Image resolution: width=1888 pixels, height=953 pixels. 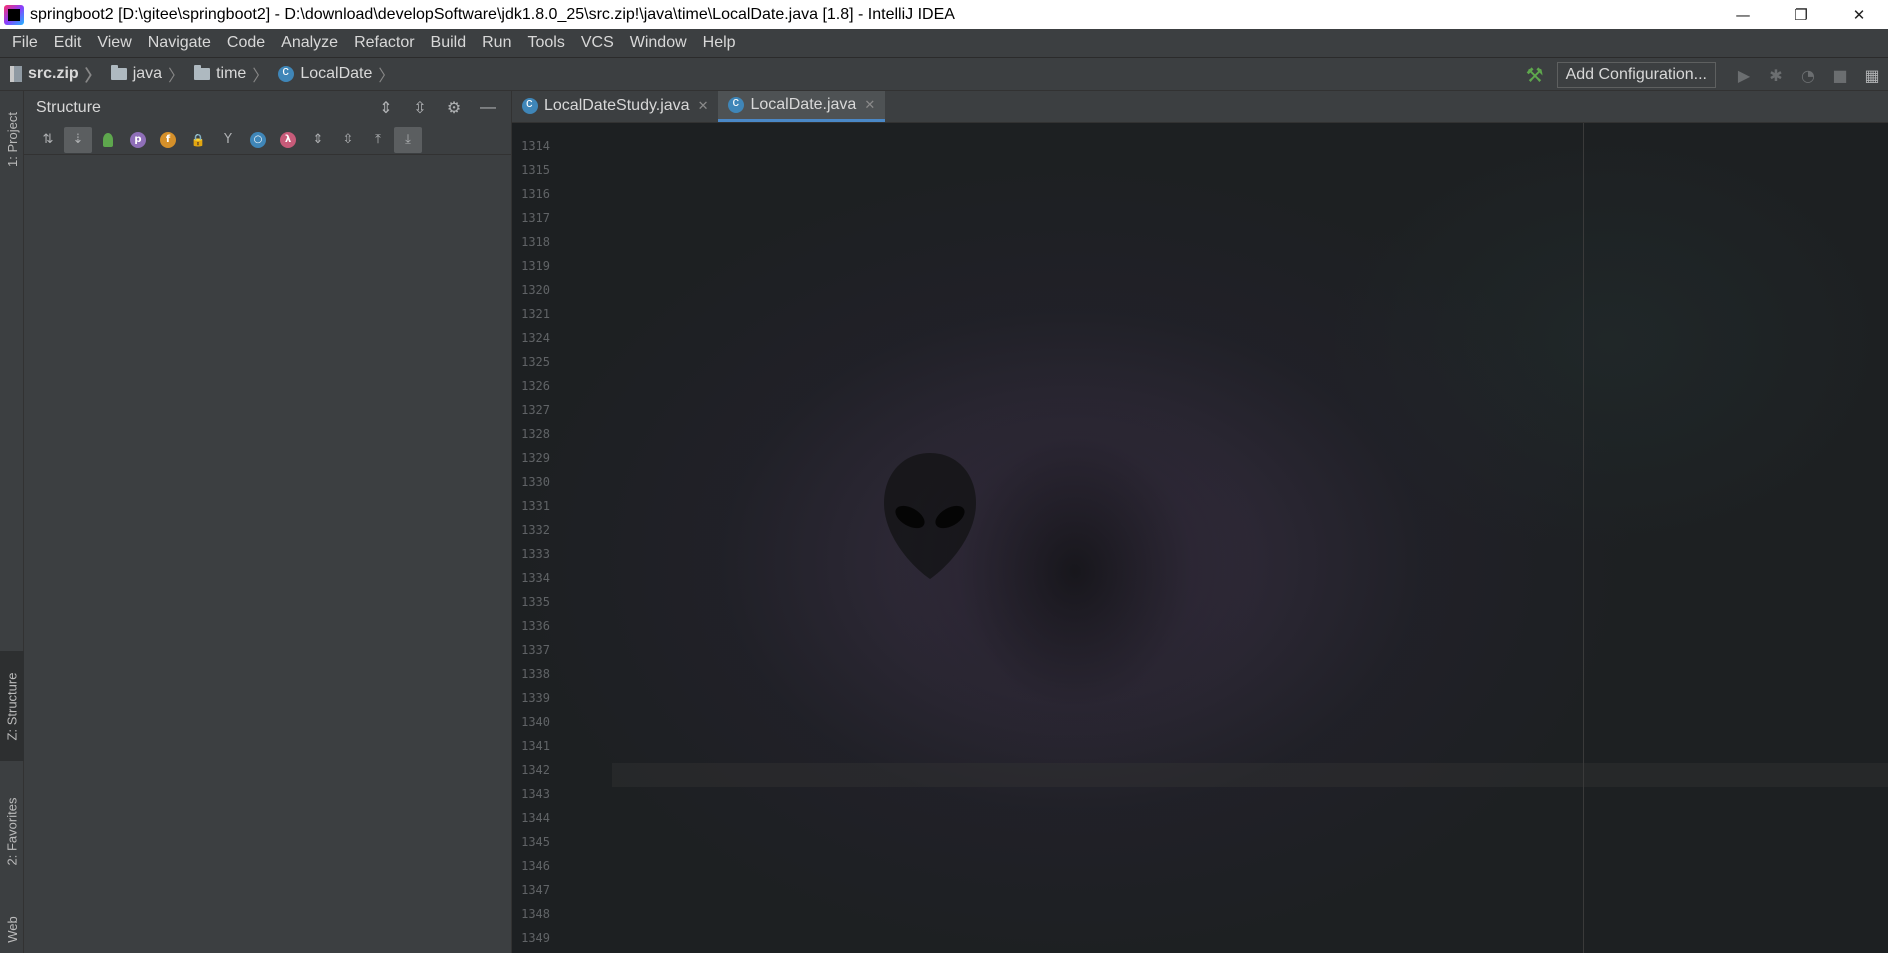 What do you see at coordinates (309, 43) in the screenshot?
I see `menu-analyze: Analyze` at bounding box center [309, 43].